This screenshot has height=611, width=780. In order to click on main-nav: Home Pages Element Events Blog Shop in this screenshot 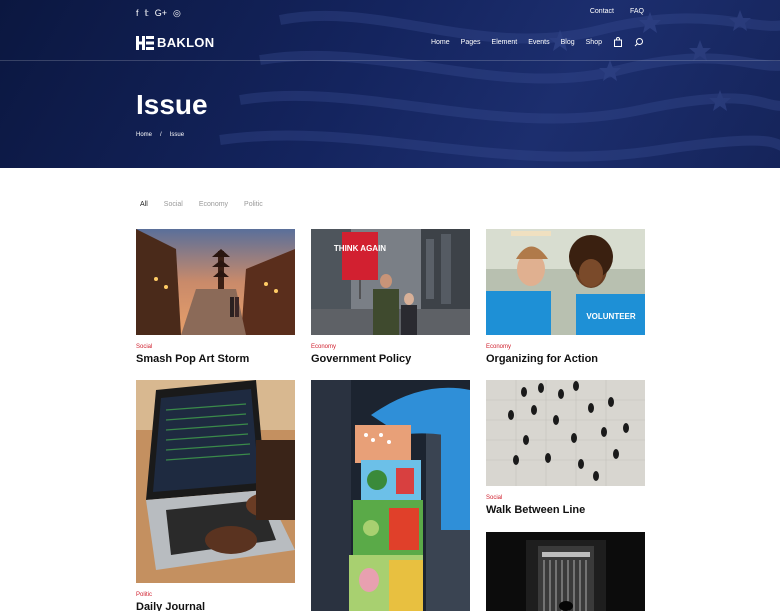, I will do `click(537, 42)`.